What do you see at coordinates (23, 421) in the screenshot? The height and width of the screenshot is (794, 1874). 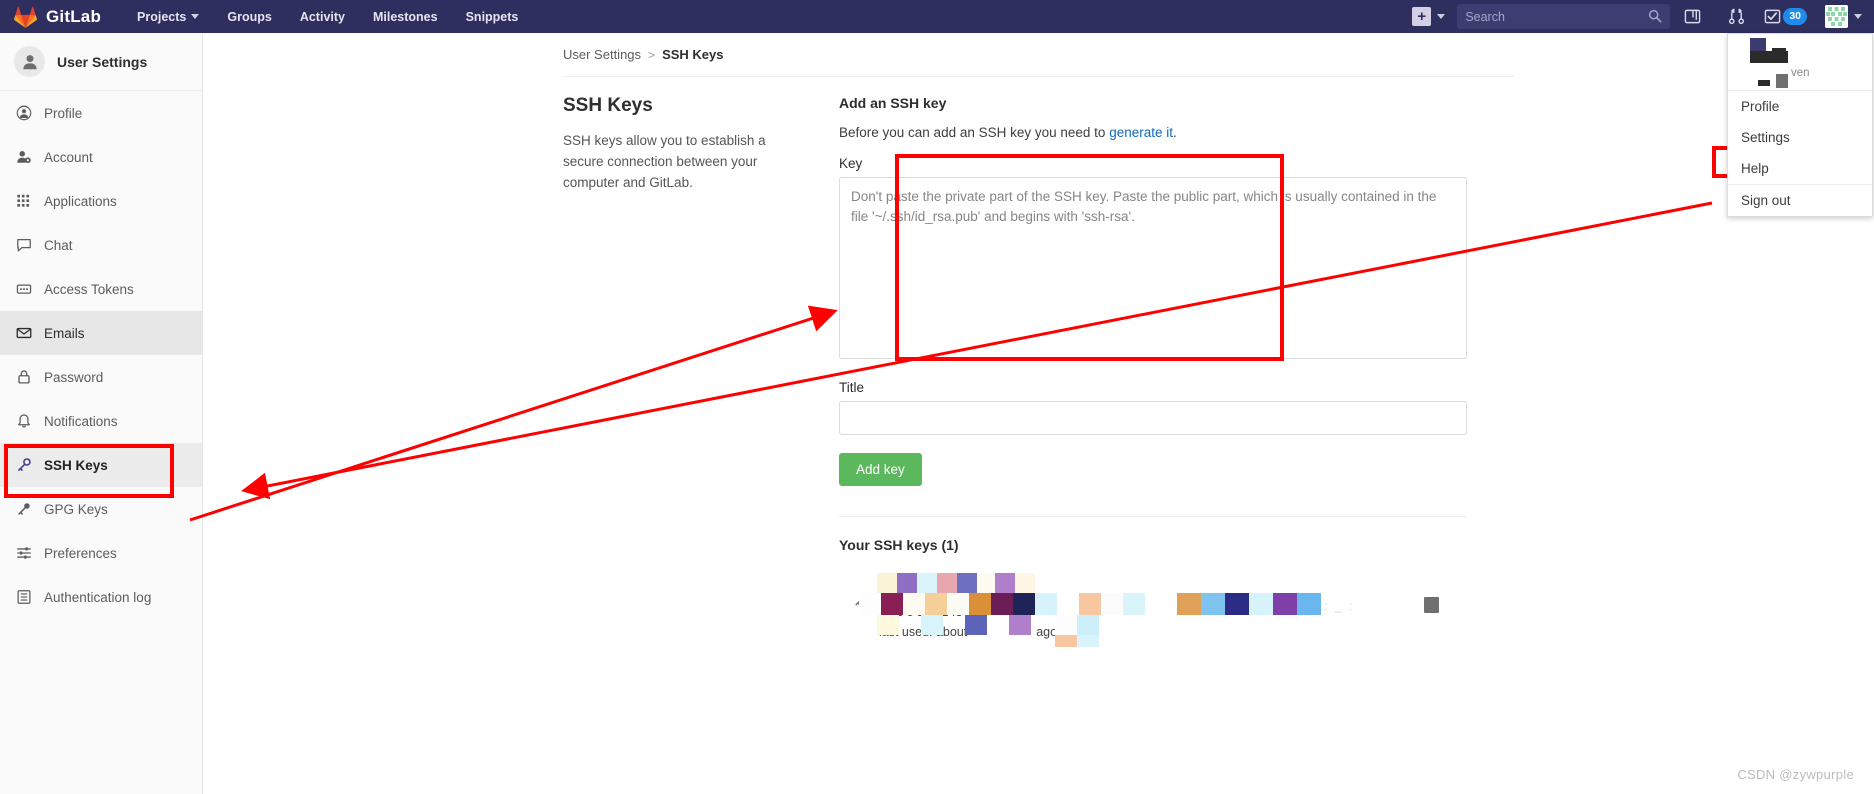 I see `bell-icon` at bounding box center [23, 421].